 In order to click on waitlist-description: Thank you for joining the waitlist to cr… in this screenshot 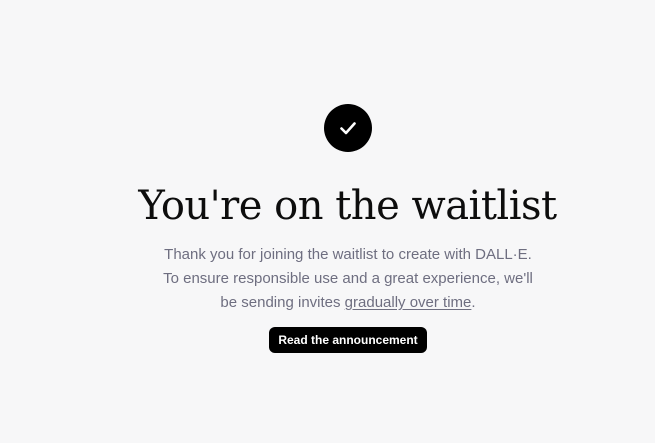, I will do `click(348, 279)`.